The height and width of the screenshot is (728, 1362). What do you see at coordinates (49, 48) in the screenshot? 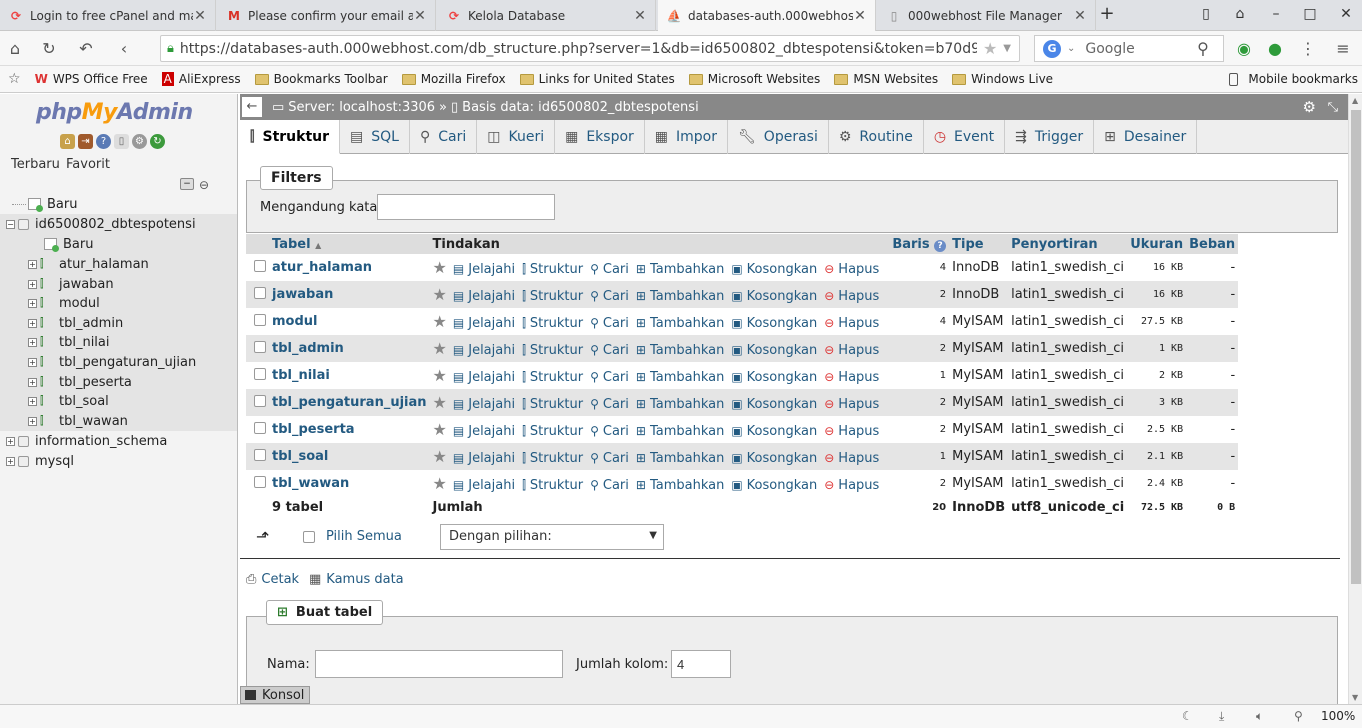
I see `reload-icon: ↻` at bounding box center [49, 48].